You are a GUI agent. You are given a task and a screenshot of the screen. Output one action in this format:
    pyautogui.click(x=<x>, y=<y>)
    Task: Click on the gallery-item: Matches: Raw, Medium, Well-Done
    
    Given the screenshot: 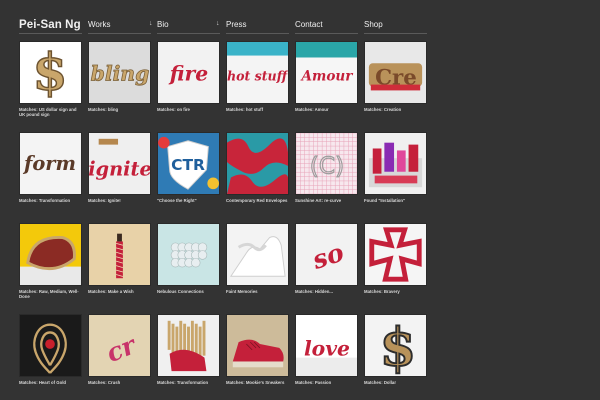 What is the action you would take?
    pyautogui.click(x=50, y=268)
    